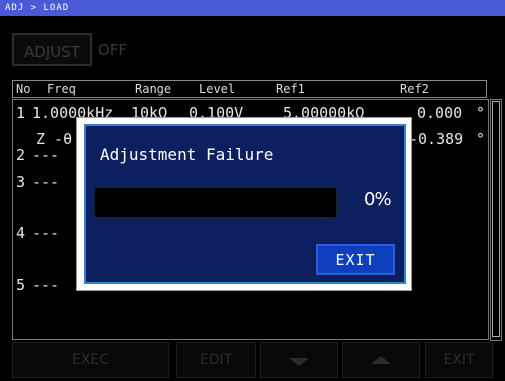 The width and height of the screenshot is (505, 381). Describe the element at coordinates (153, 89) in the screenshot. I see `header-range: Range` at that location.